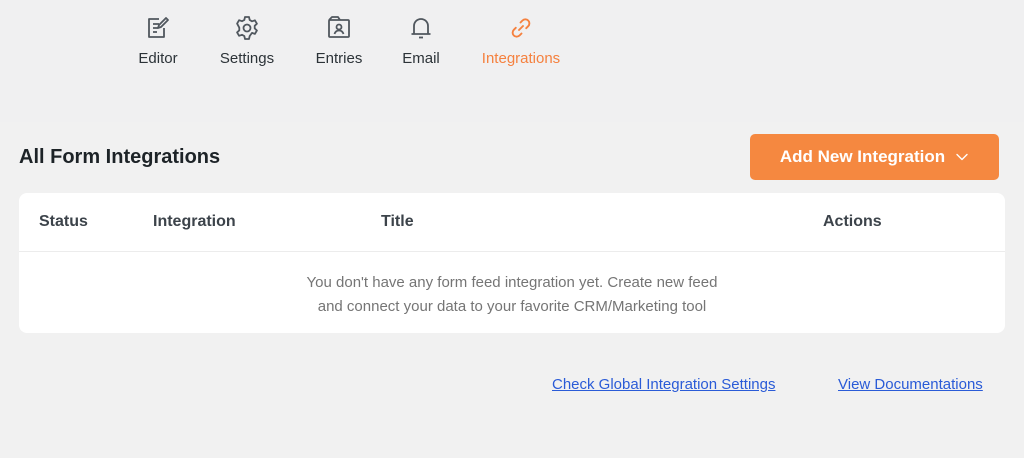  What do you see at coordinates (421, 28) in the screenshot?
I see `bell-icon` at bounding box center [421, 28].